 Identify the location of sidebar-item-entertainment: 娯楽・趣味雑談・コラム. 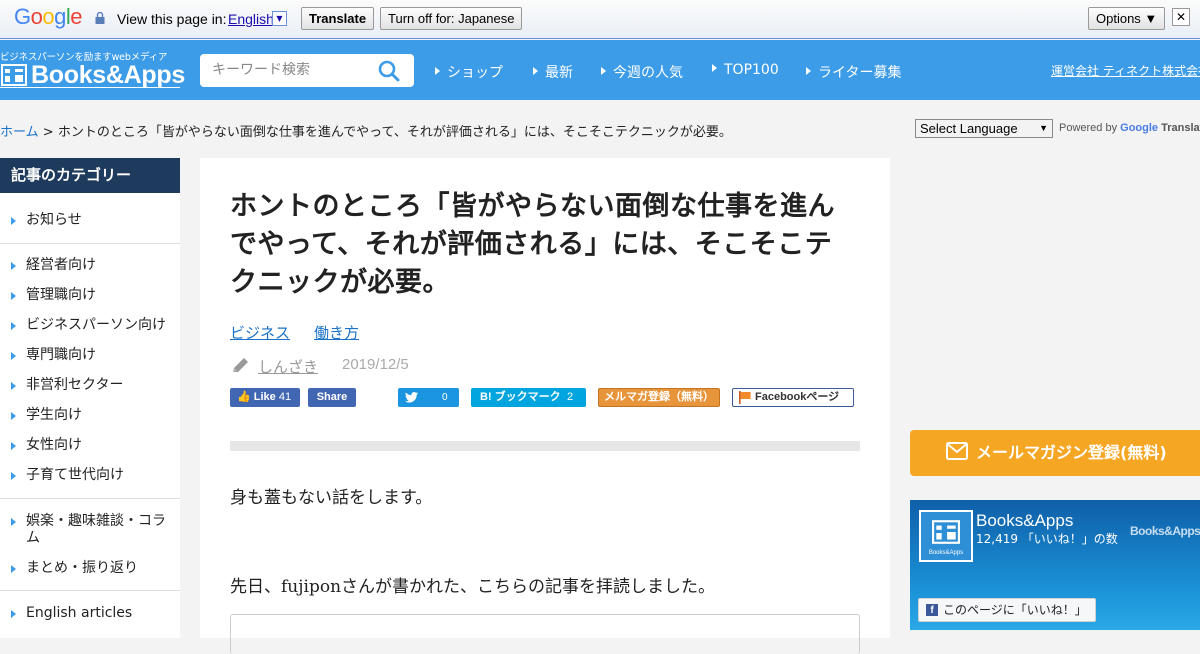
(90, 530).